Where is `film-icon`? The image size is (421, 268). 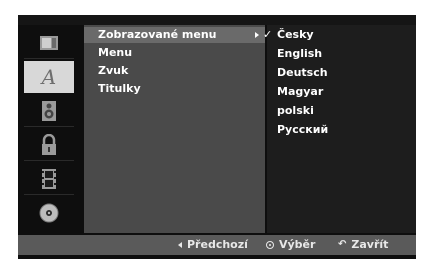
film-icon is located at coordinates (49, 178).